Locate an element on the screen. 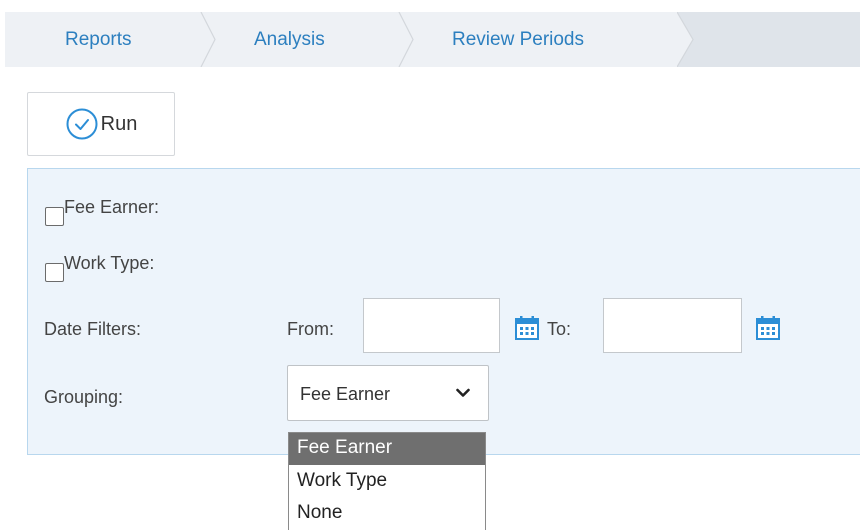 This screenshot has height=530, width=860. from-label: From: is located at coordinates (310, 329).